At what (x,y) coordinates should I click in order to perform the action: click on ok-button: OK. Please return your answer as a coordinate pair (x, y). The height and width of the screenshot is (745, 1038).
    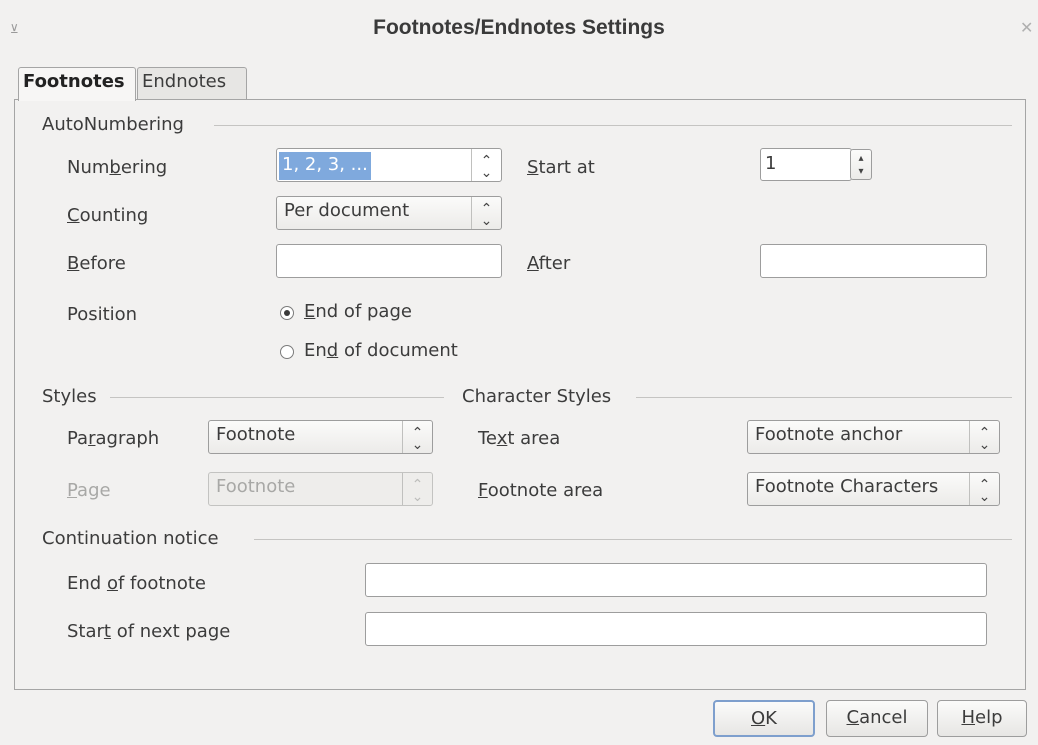
    Looking at the image, I should click on (764, 718).